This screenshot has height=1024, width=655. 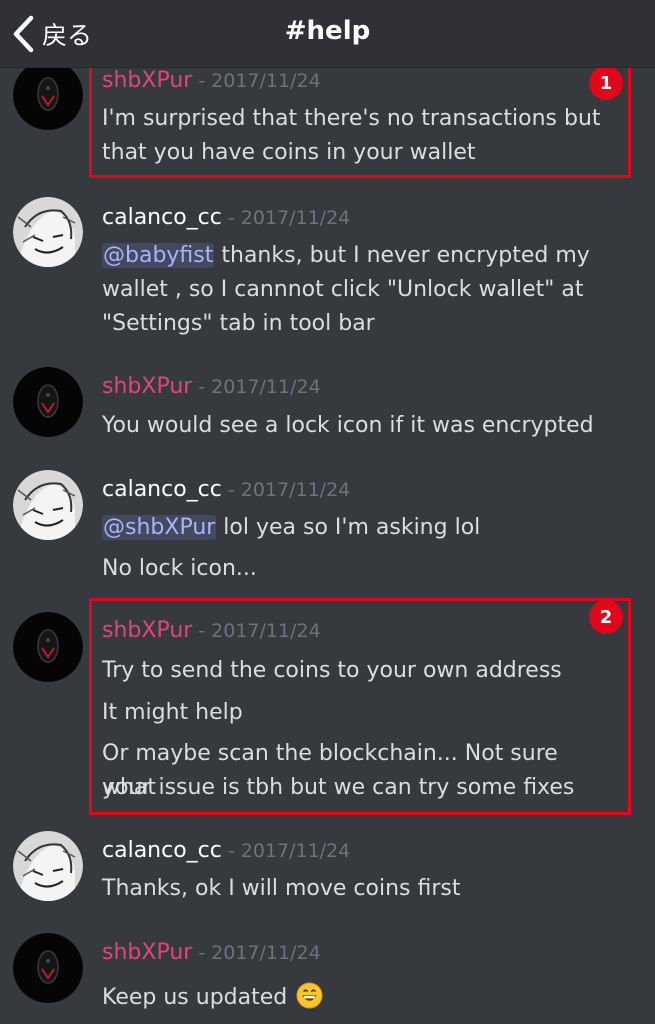 I want to click on annotation-badge-1: 1, so click(x=606, y=83).